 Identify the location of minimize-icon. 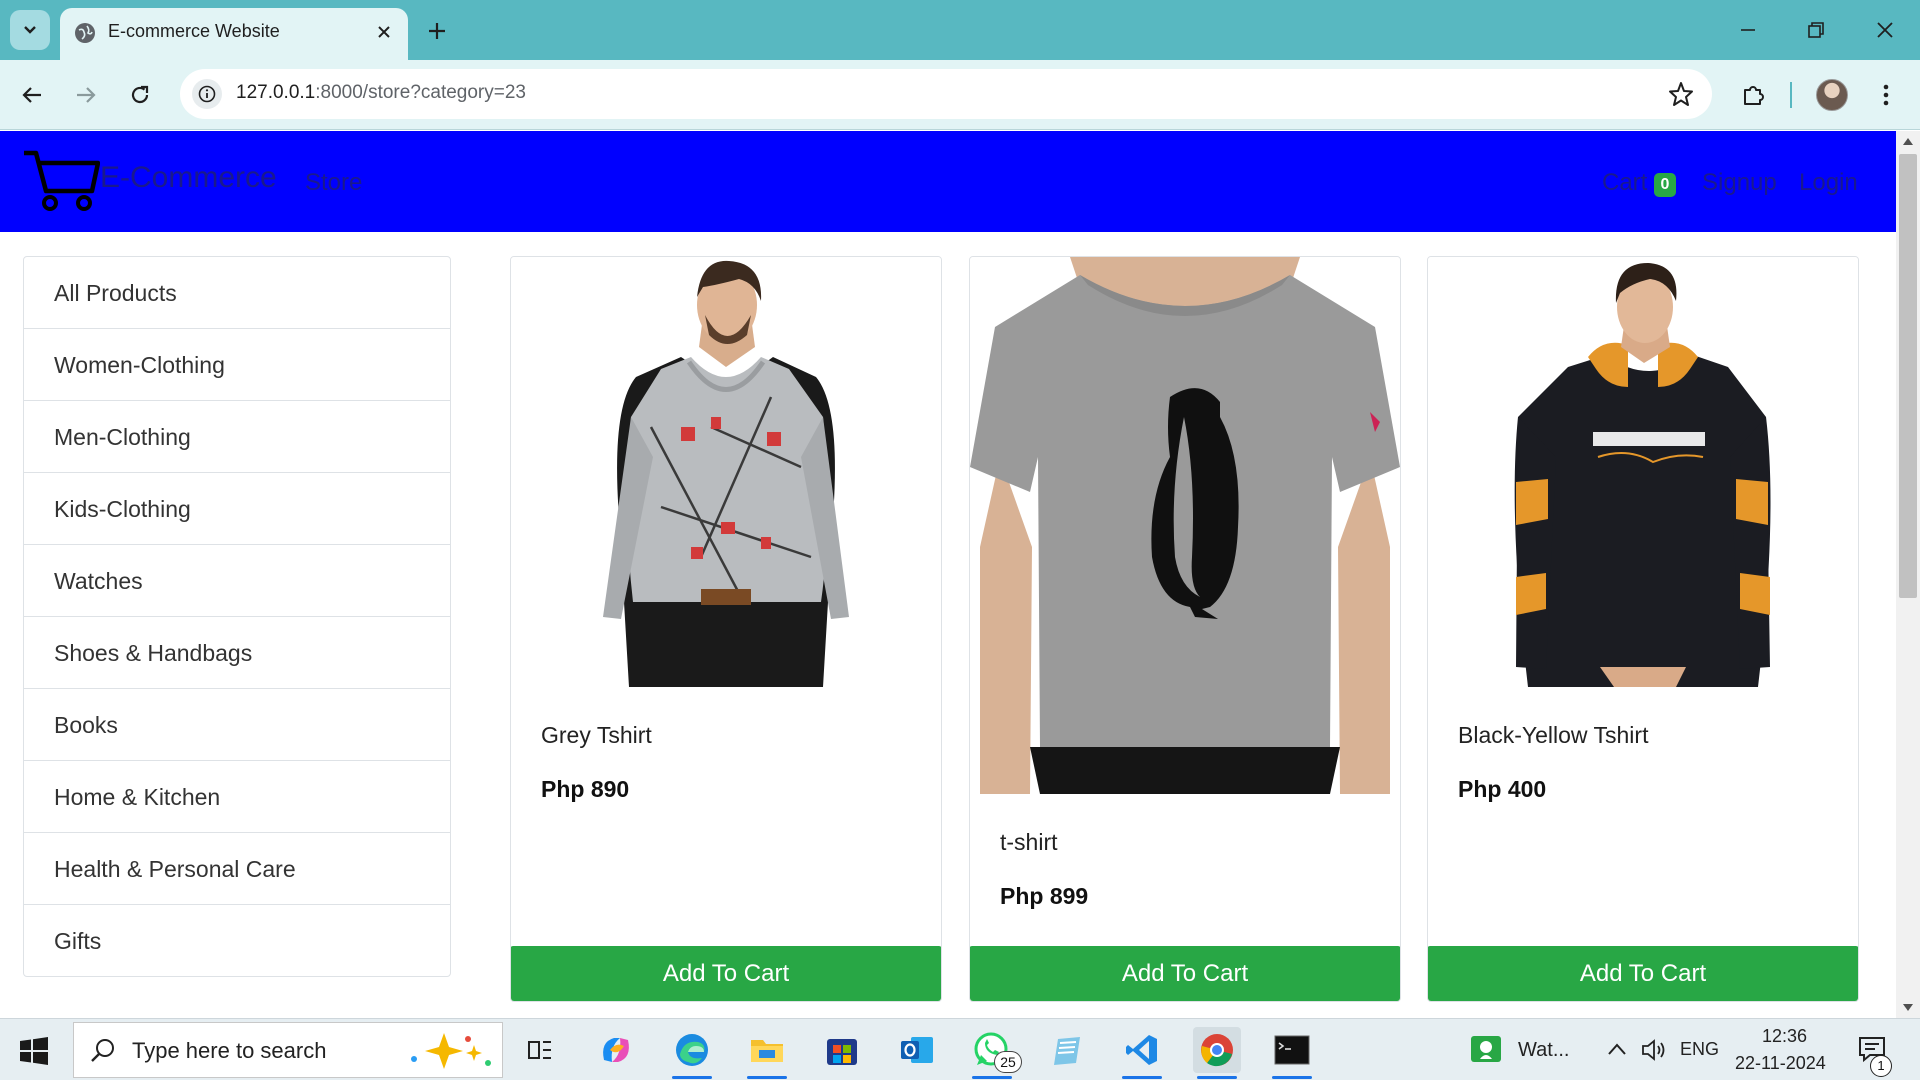
(1748, 30).